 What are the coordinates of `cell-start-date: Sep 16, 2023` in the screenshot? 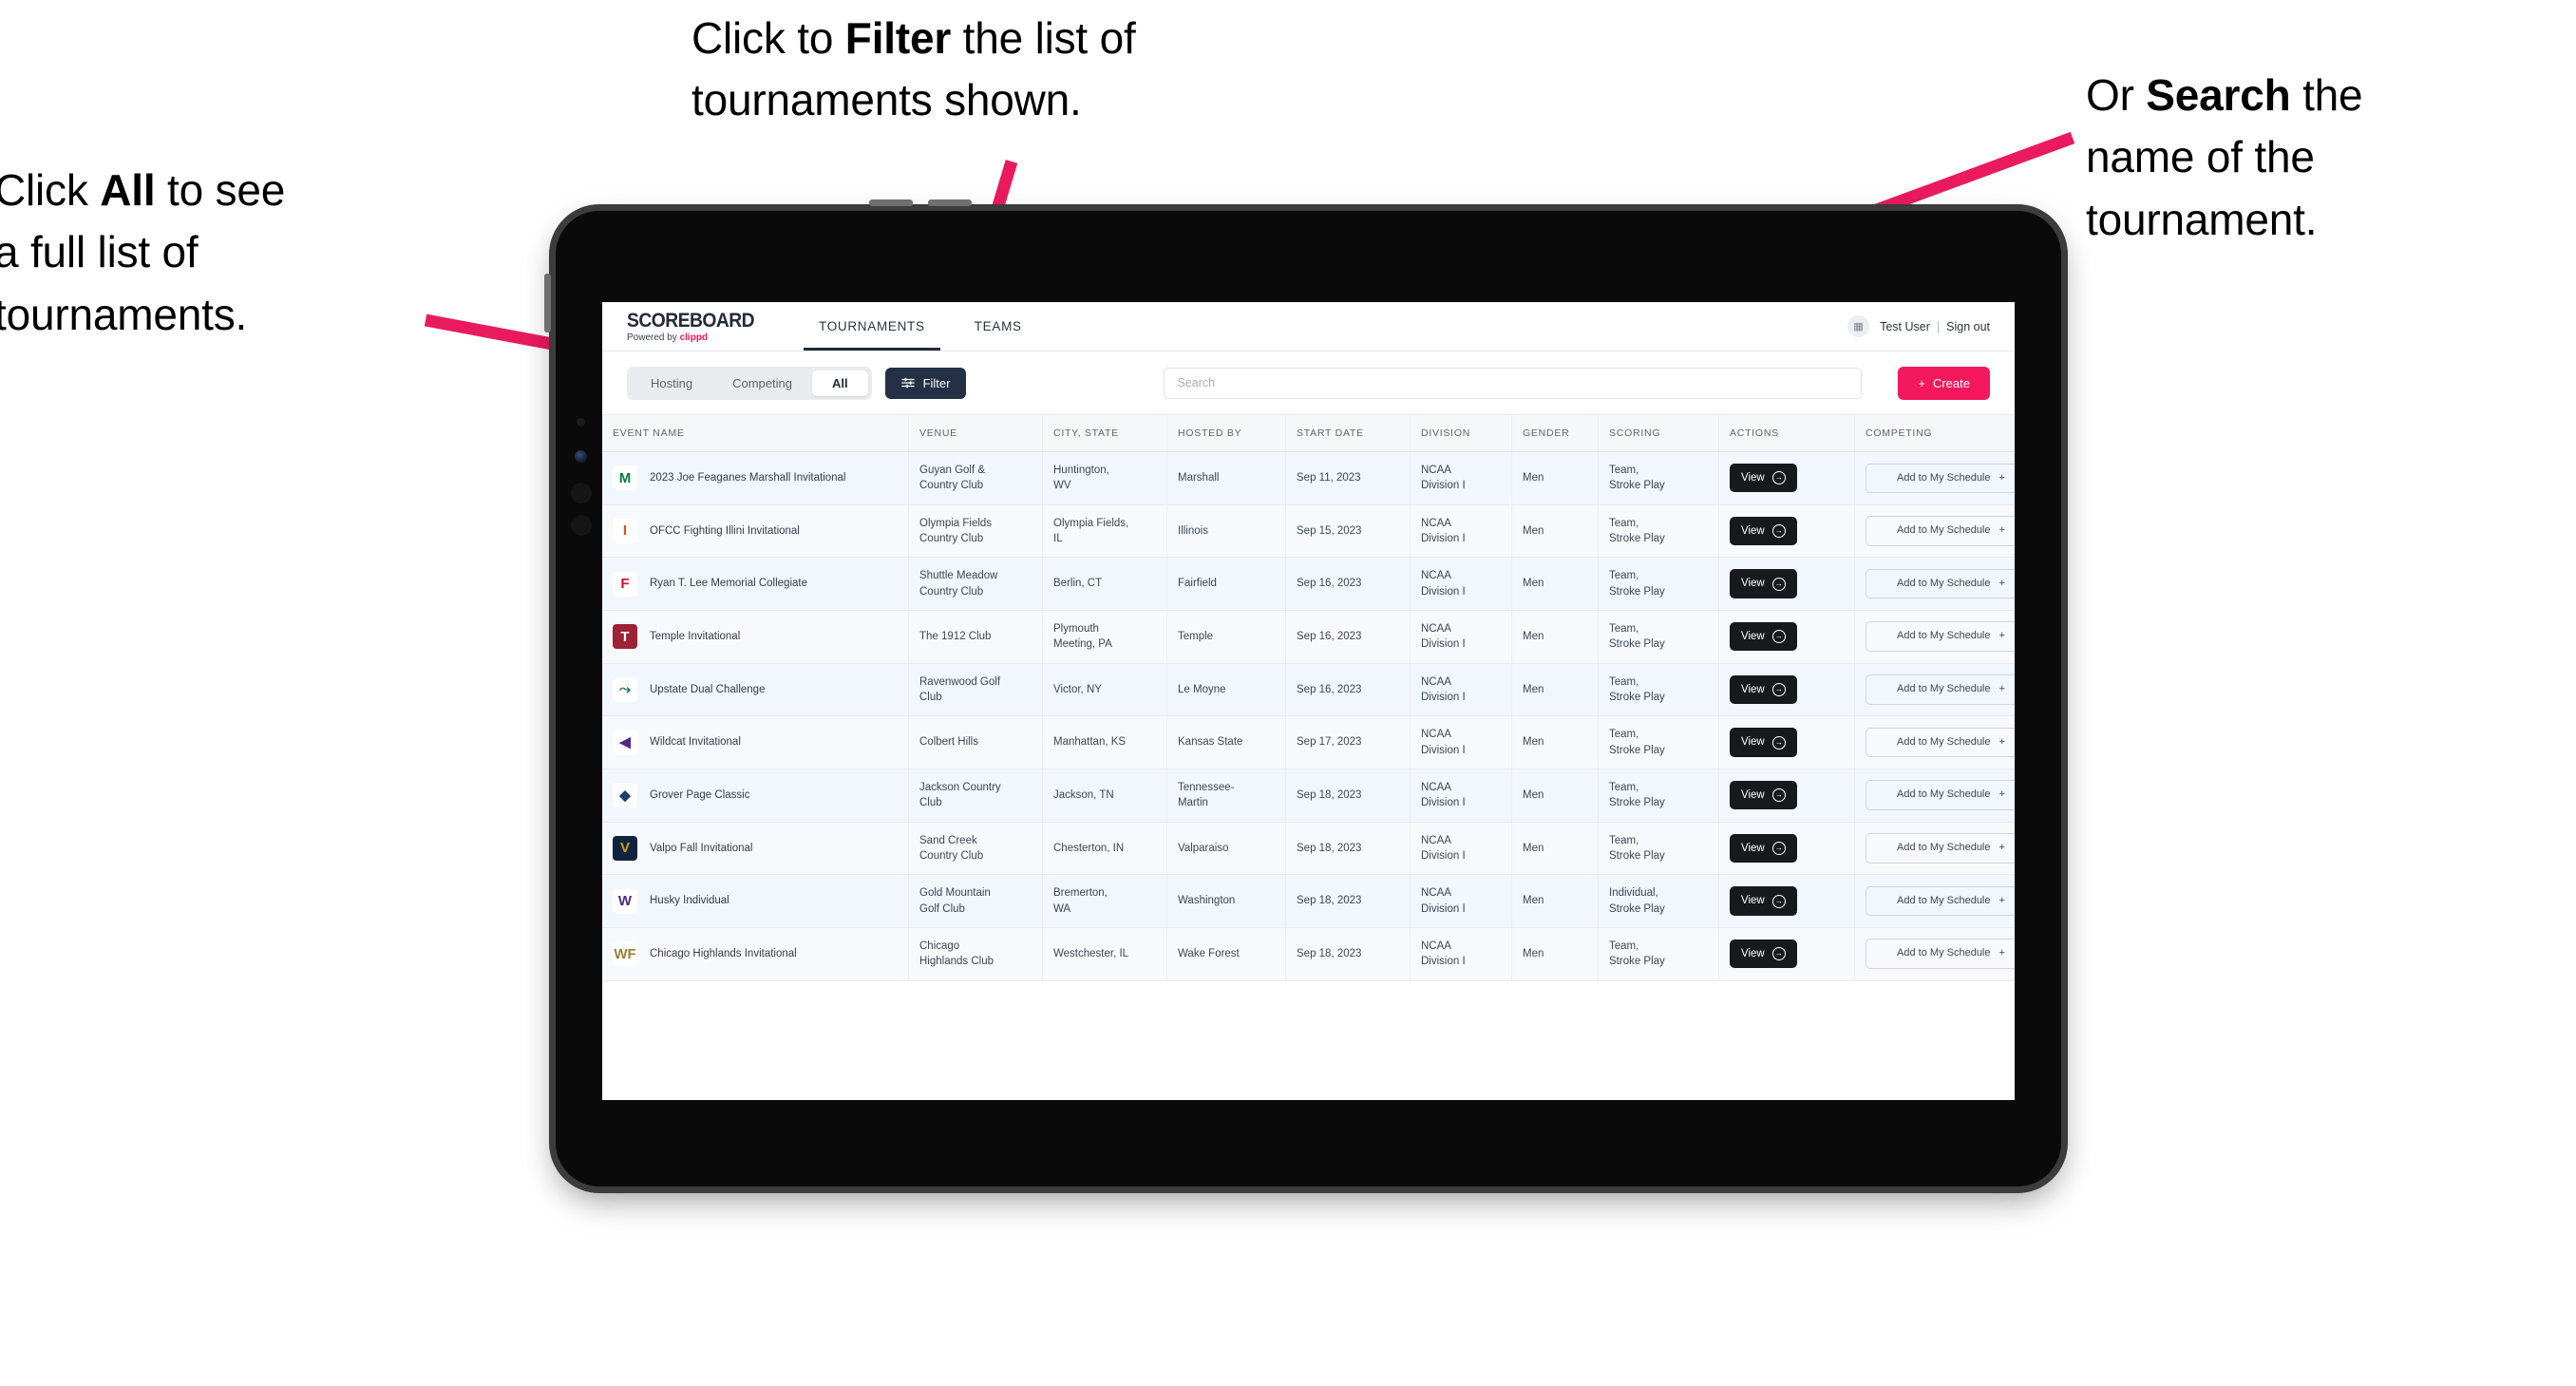 It's located at (1348, 690).